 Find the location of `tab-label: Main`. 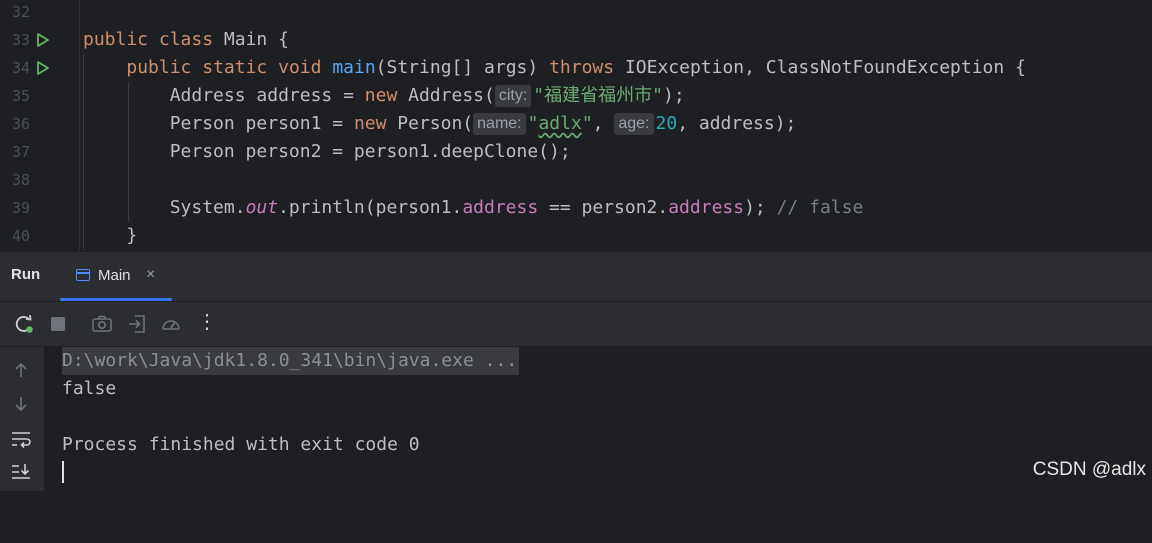

tab-label: Main is located at coordinates (114, 275).